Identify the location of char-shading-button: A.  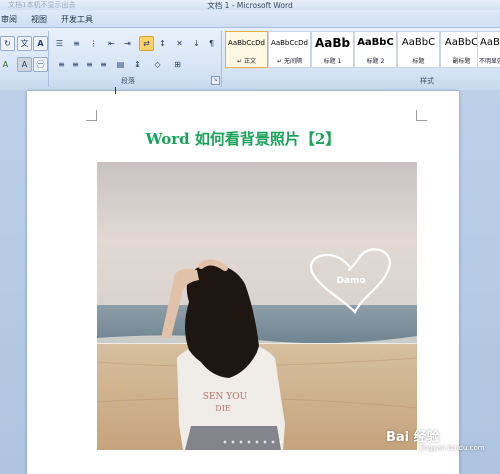
(24, 64).